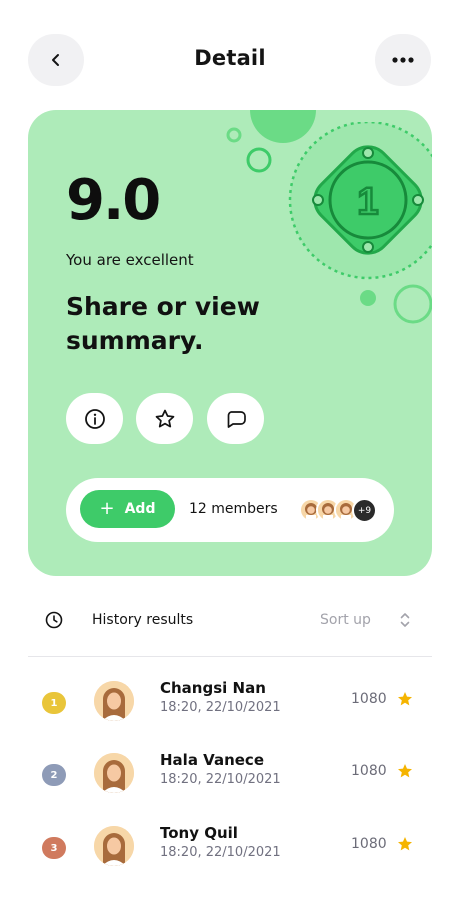 Image resolution: width=460 pixels, height=900 pixels. What do you see at coordinates (199, 833) in the screenshot?
I see `player-name: Tony Quil` at bounding box center [199, 833].